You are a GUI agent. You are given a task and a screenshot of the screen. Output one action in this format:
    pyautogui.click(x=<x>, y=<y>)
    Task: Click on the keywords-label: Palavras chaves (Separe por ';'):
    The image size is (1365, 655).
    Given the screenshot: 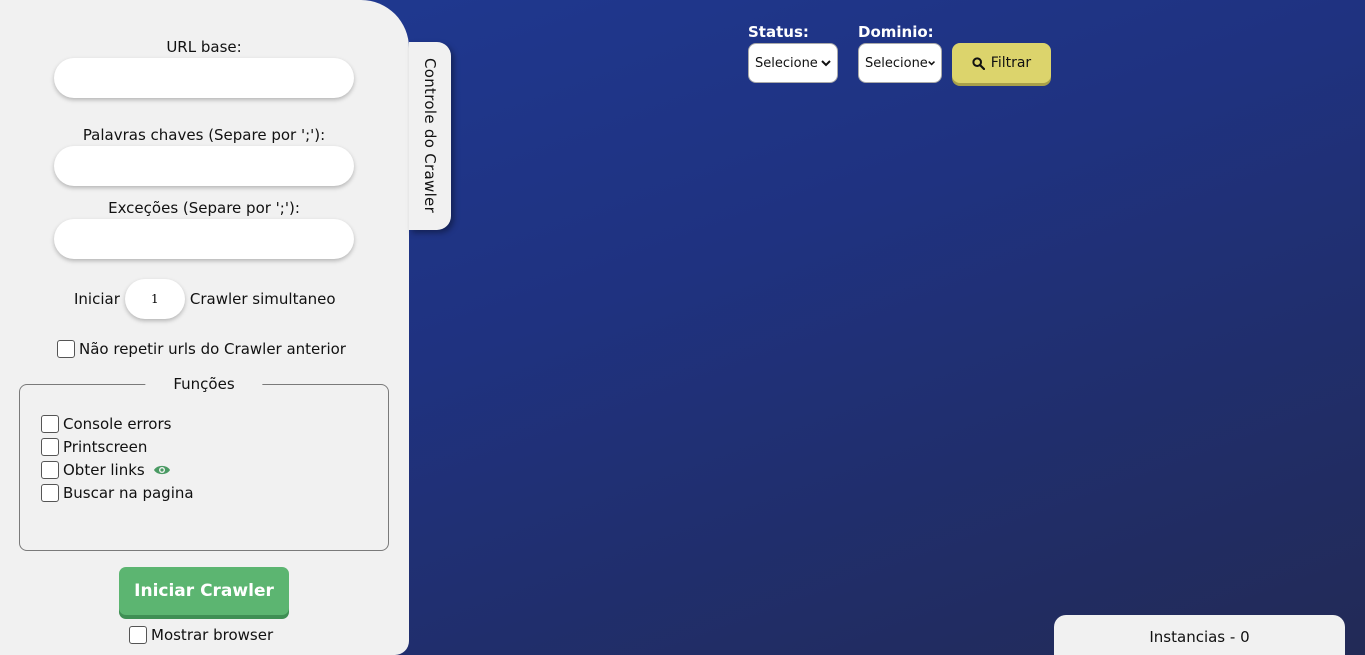 What is the action you would take?
    pyautogui.click(x=204, y=135)
    